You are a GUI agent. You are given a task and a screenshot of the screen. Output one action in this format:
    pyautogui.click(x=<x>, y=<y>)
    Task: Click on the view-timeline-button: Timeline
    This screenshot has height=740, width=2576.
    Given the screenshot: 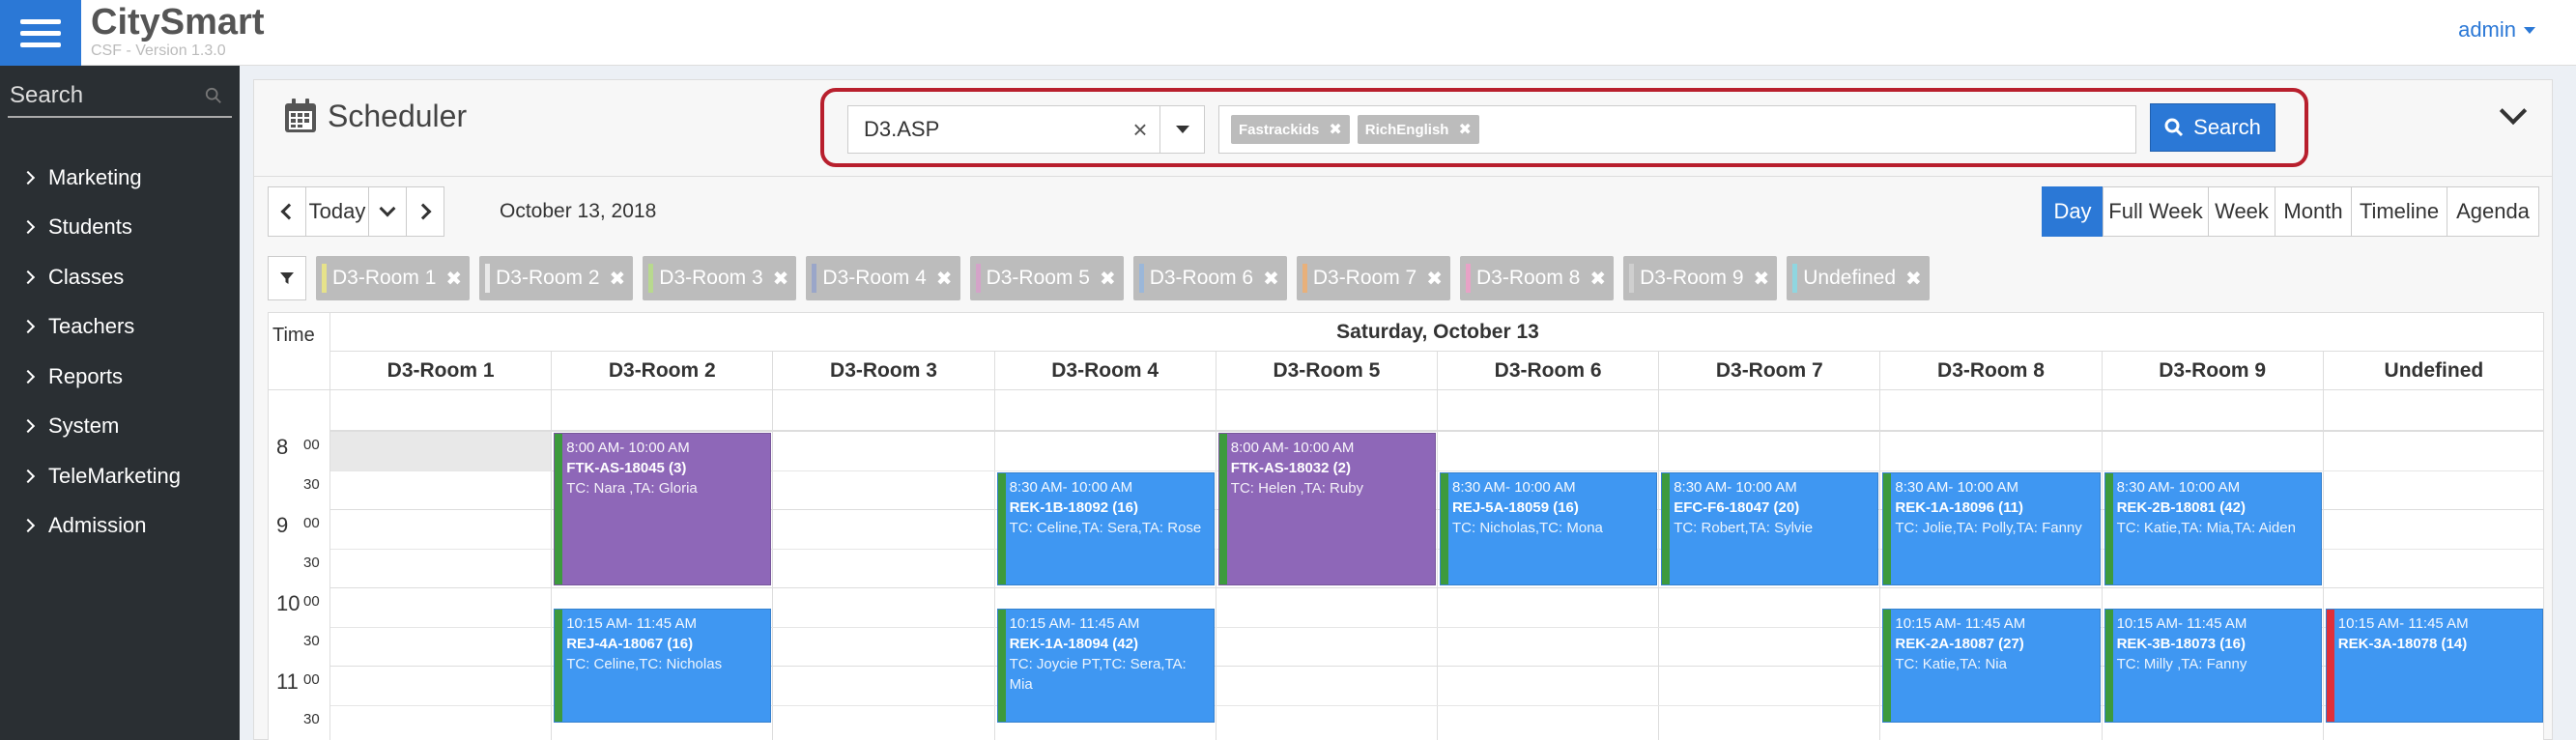 What is the action you would take?
    pyautogui.click(x=2399, y=212)
    